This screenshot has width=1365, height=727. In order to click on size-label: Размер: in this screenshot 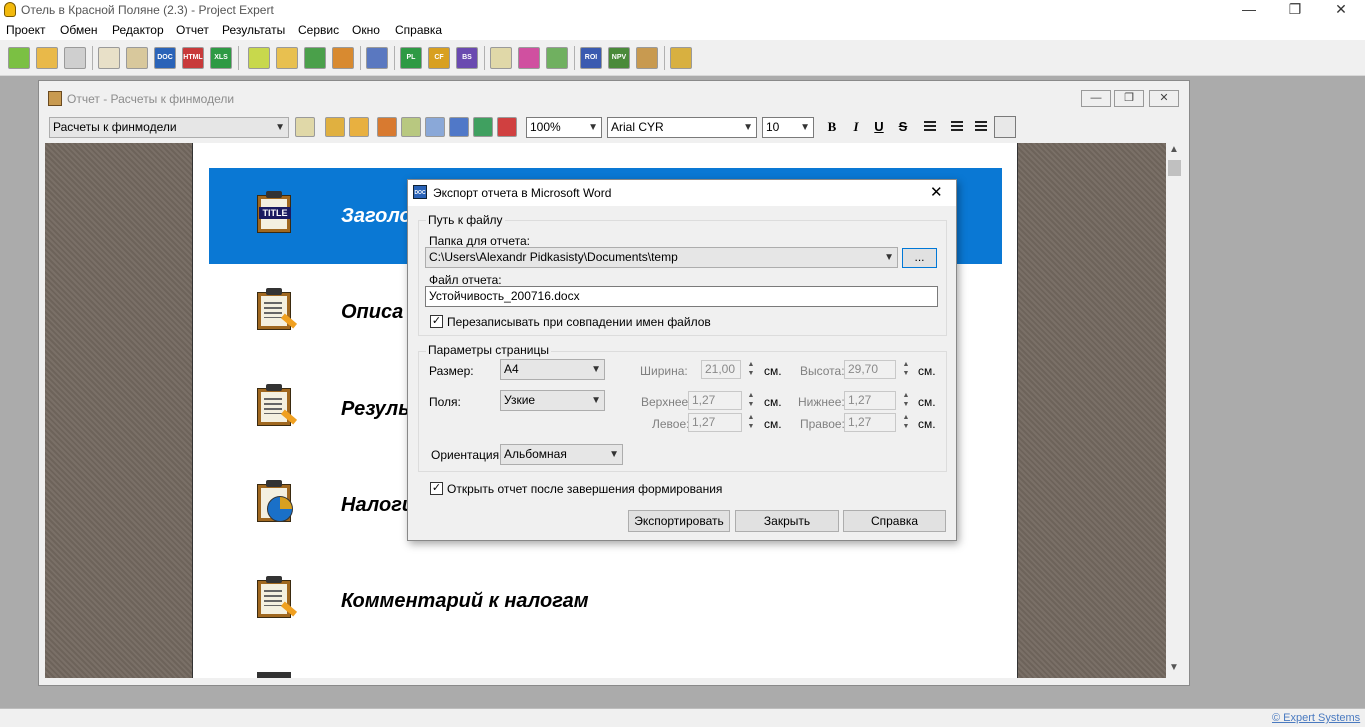, I will do `click(451, 371)`.